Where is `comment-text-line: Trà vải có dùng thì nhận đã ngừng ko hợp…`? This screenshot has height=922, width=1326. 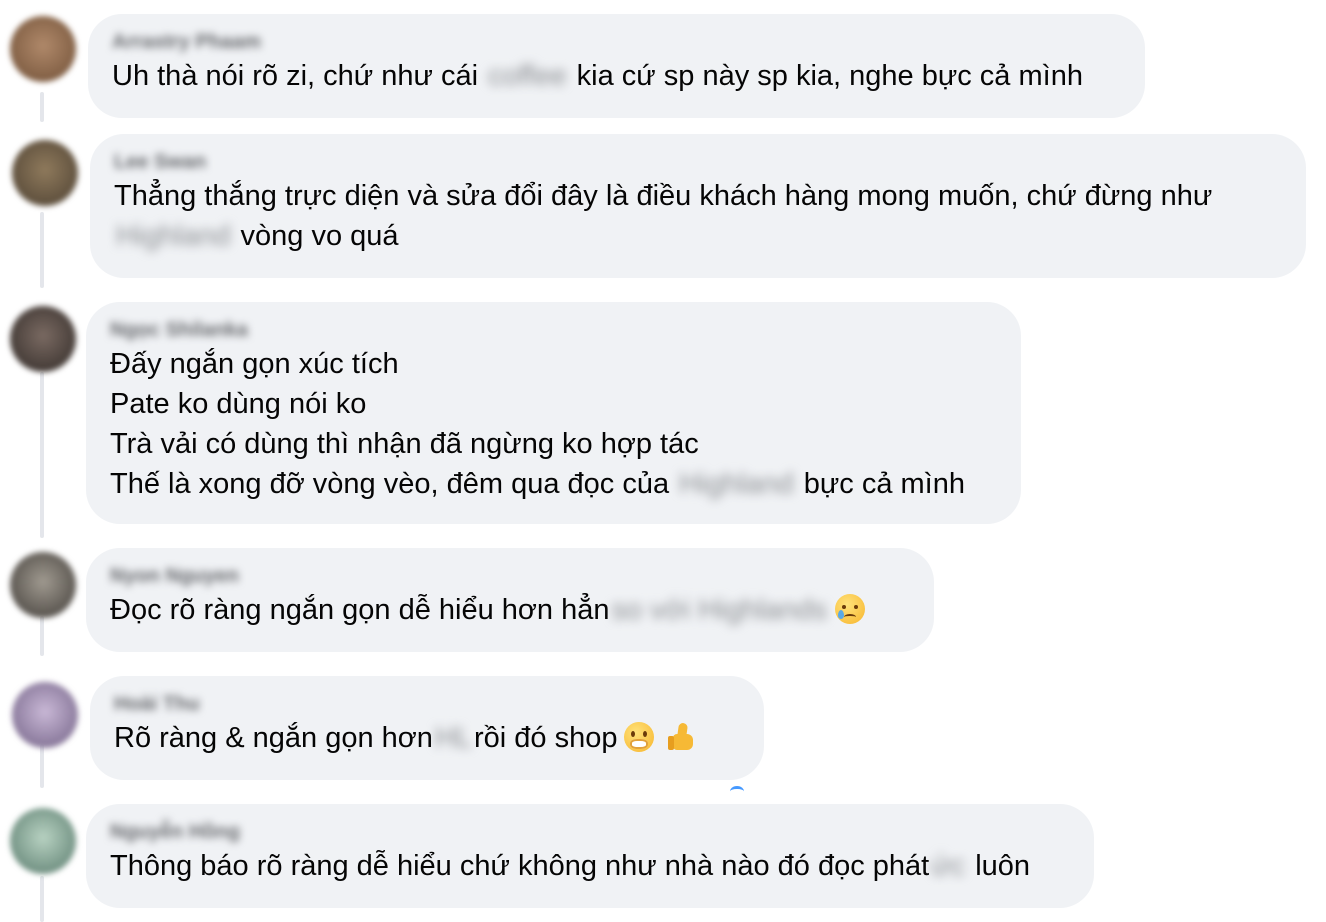
comment-text-line: Trà vải có dùng thì nhận đã ngừng ko hợp… is located at coordinates (553, 444).